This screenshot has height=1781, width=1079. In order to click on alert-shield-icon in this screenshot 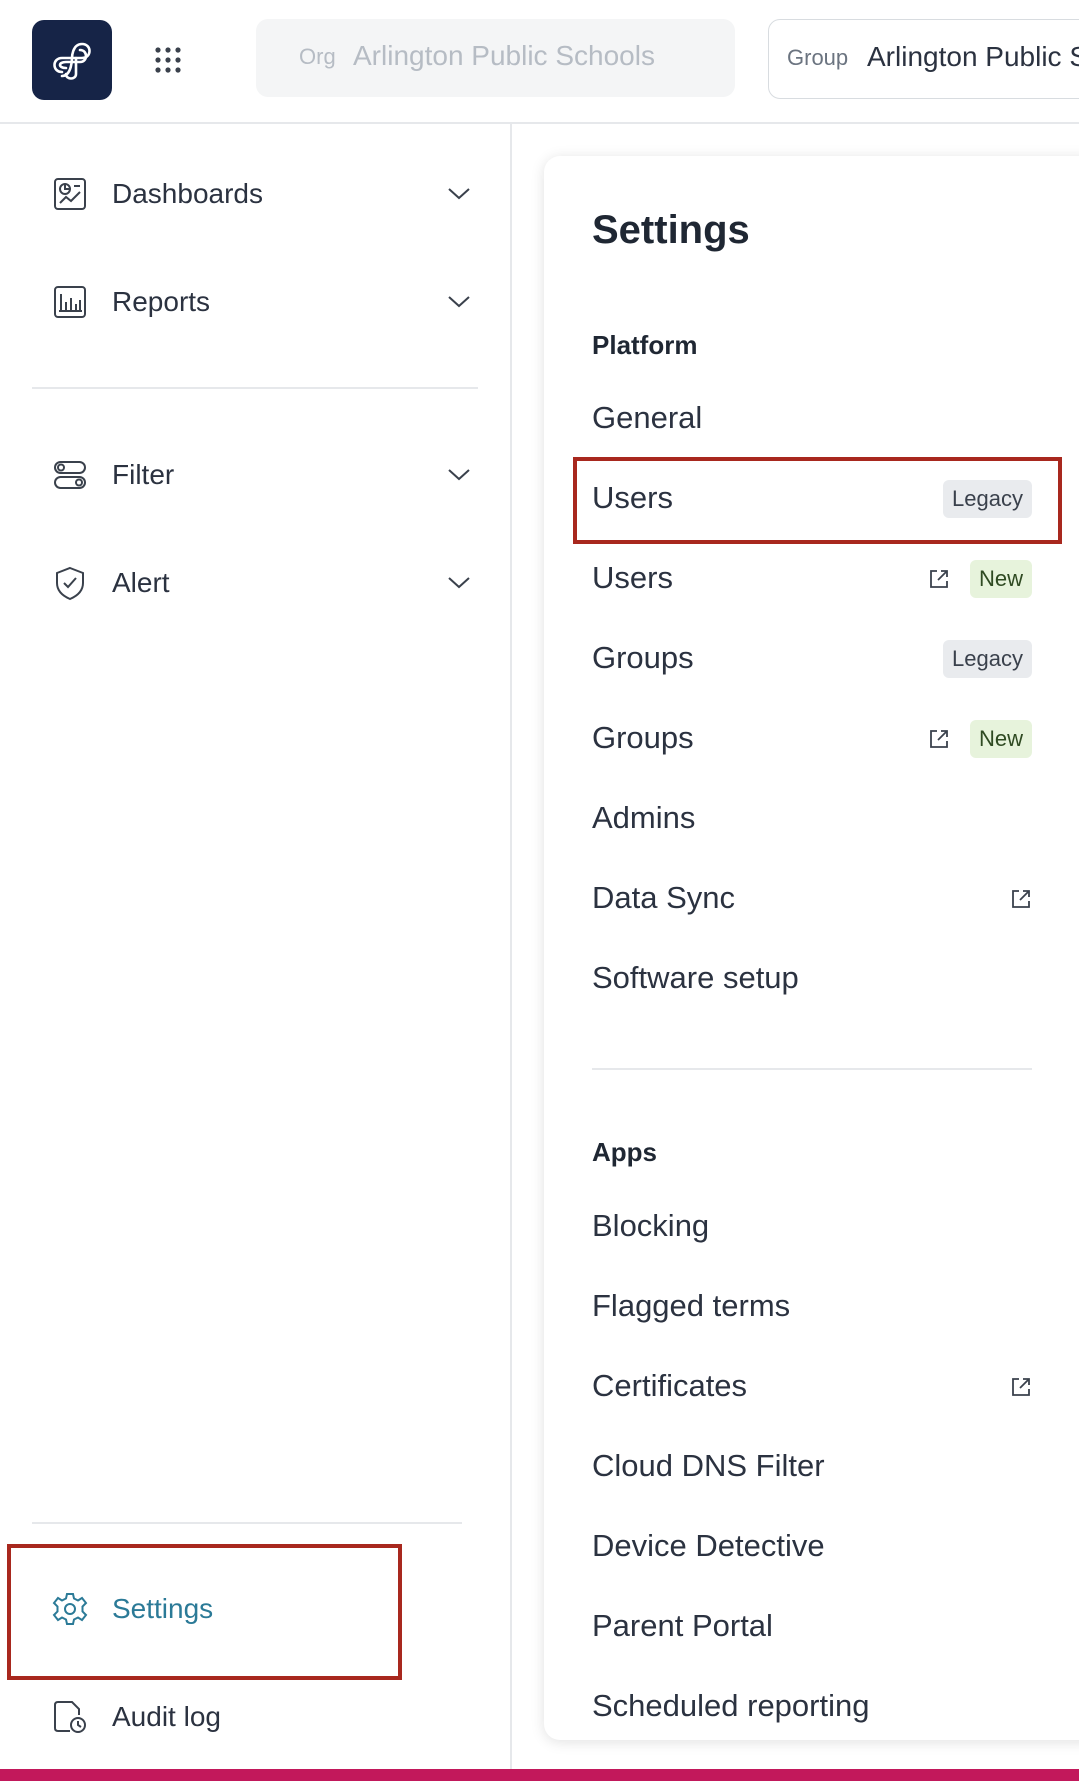, I will do `click(70, 583)`.